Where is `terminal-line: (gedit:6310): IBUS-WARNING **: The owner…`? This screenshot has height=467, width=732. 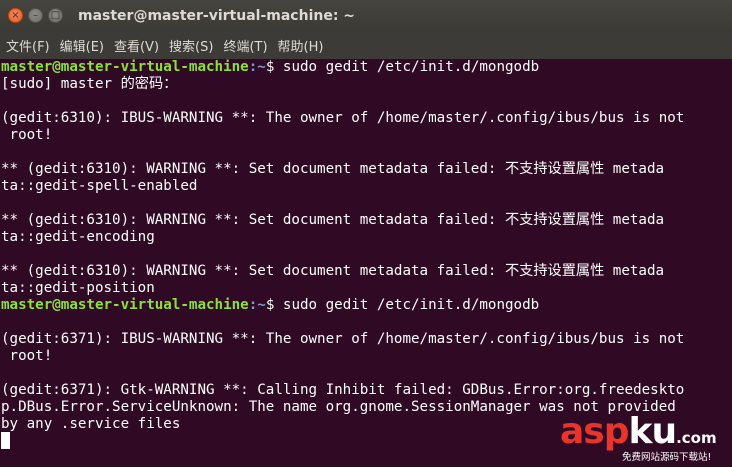
terminal-line: (gedit:6310): IBUS-WARNING **: The owner… is located at coordinates (343, 118).